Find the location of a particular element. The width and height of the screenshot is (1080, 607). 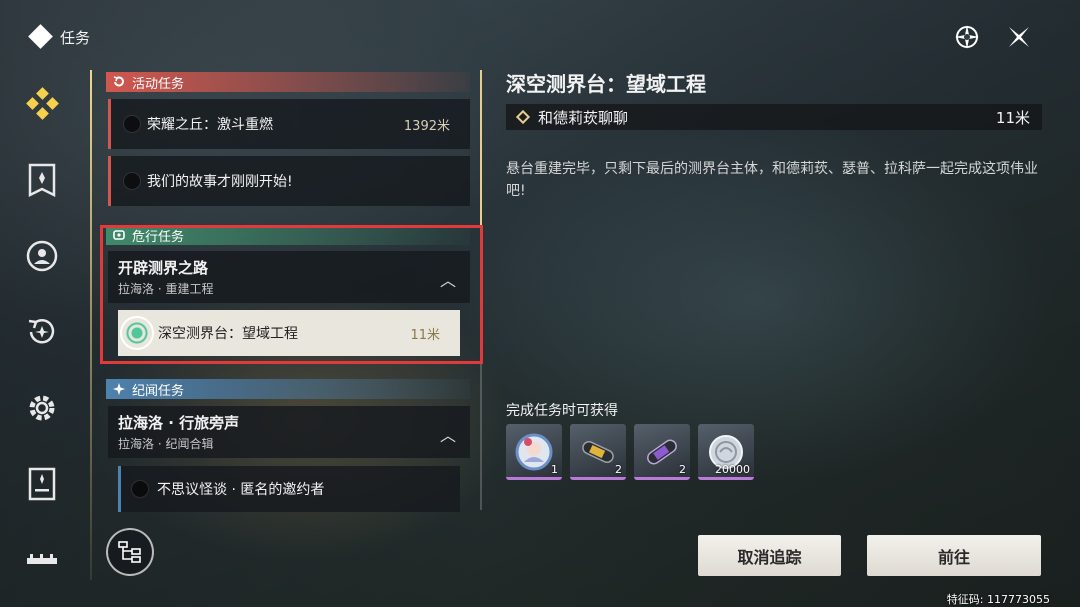

rewards-title: 完成任务时可获得 is located at coordinates (562, 411).